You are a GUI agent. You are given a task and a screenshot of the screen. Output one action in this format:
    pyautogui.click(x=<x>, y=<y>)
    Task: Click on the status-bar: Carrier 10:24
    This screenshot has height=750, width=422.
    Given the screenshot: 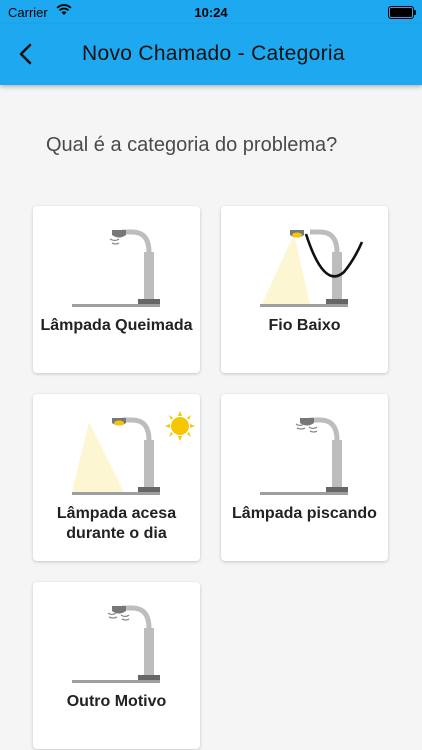 What is the action you would take?
    pyautogui.click(x=211, y=12)
    